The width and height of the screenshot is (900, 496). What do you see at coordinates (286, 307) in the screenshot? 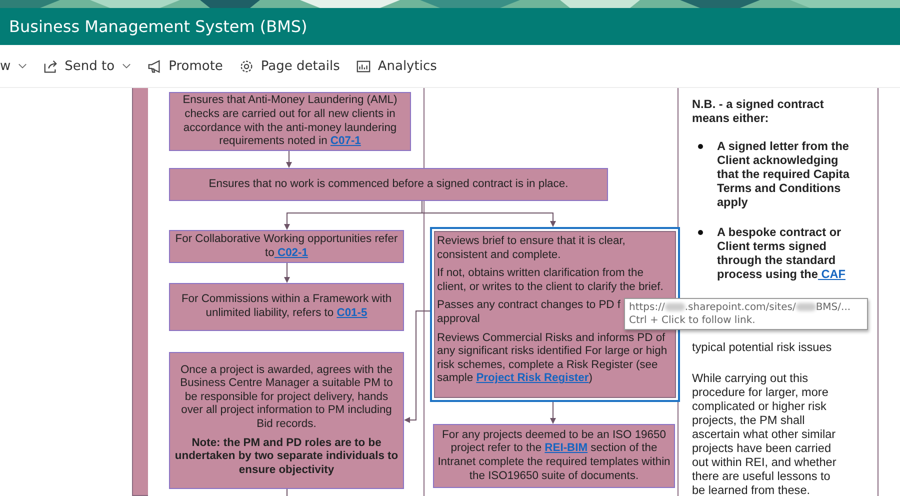
I see `box-text: For Commissions within a Framework with unlimited liability, refers to C01-5` at bounding box center [286, 307].